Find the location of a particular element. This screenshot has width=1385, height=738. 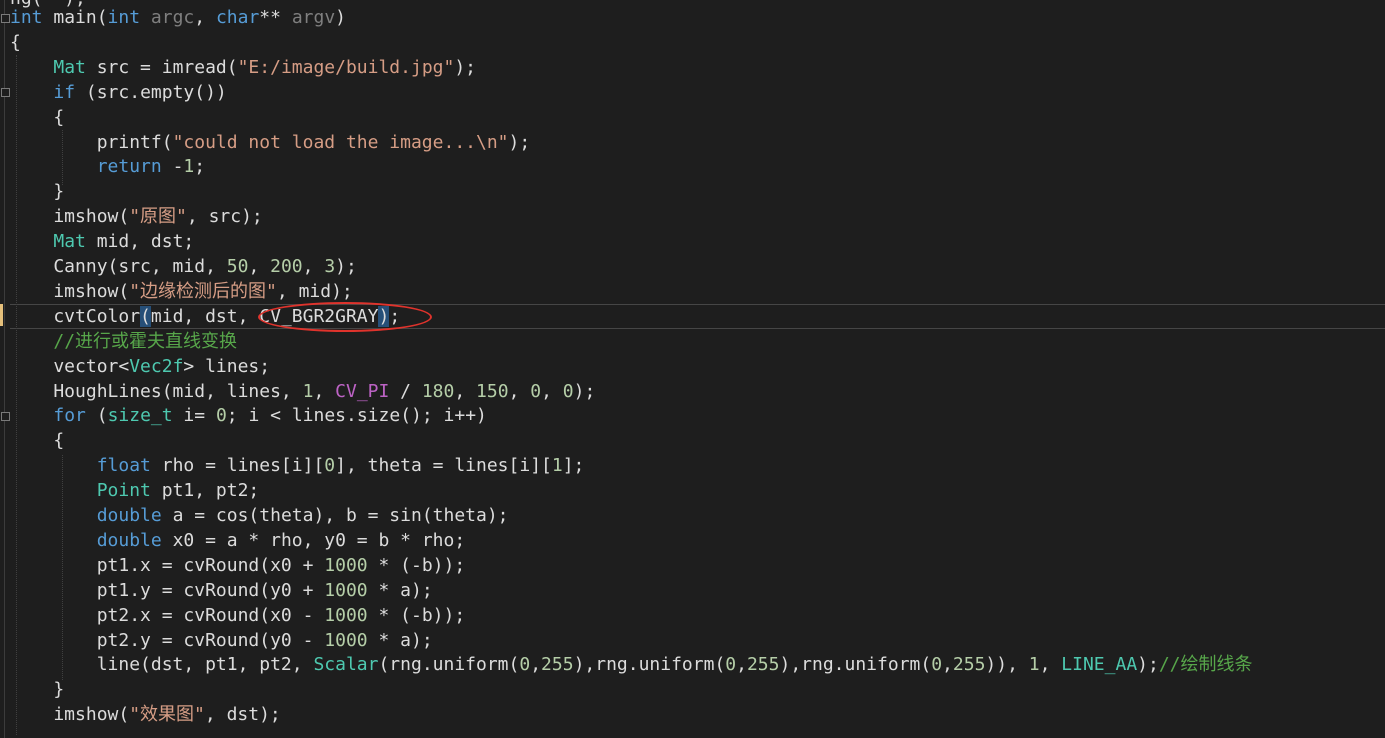

code-token: pt1, pt2; is located at coordinates (205, 491).